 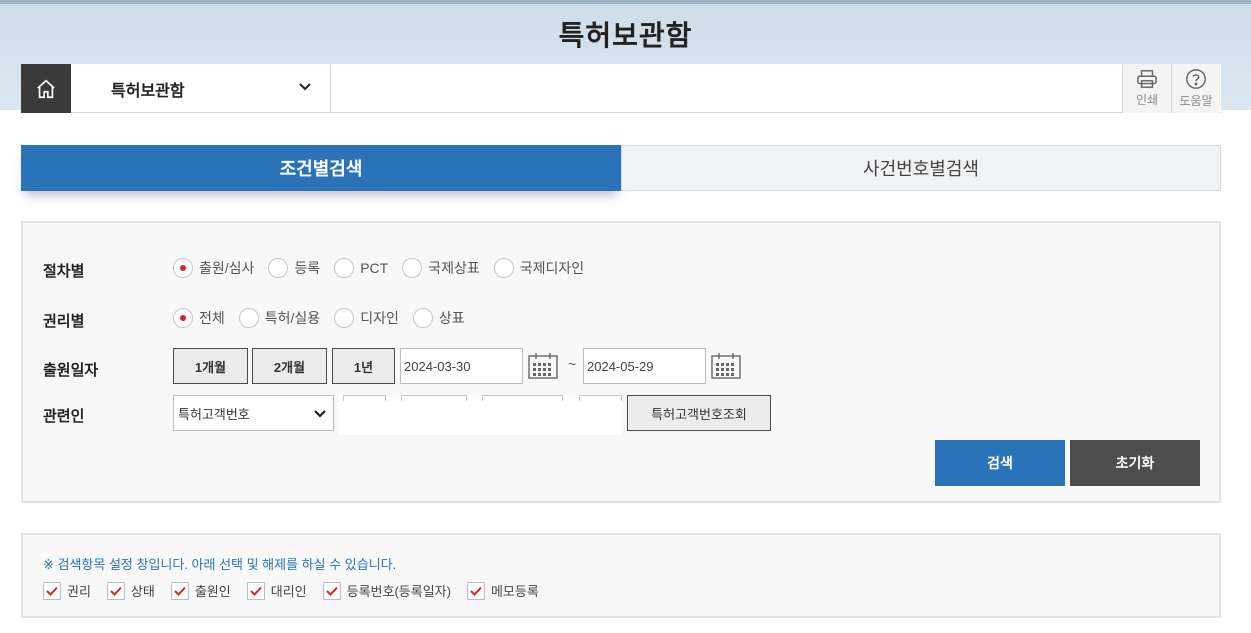 I want to click on period-1-month-button: 1개월, so click(x=210, y=366).